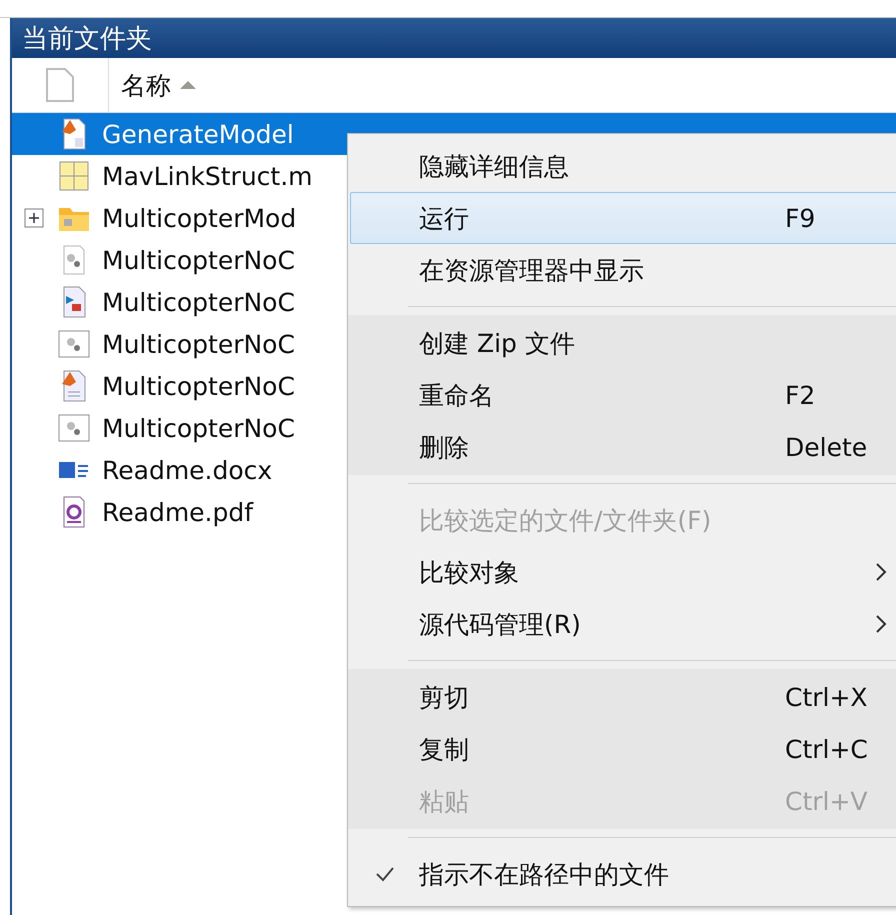 This screenshot has width=896, height=915. I want to click on menu-label: 粘贴, so click(444, 802).